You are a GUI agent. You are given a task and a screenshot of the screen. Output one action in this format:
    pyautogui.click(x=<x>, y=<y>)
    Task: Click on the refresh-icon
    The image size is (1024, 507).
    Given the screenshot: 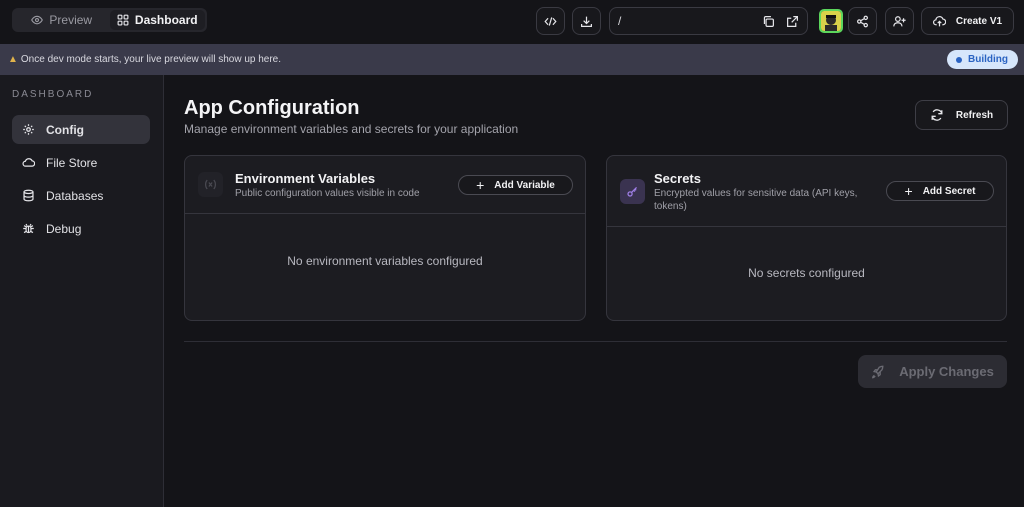 What is the action you would take?
    pyautogui.click(x=937, y=115)
    